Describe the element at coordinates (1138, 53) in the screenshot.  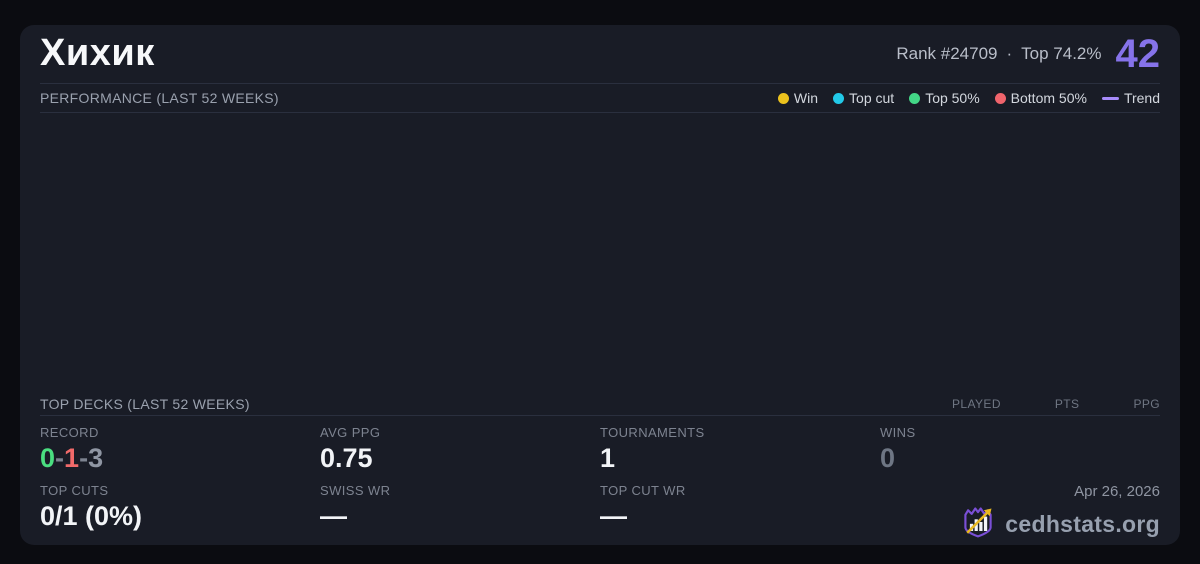
I see `player-score: 42` at that location.